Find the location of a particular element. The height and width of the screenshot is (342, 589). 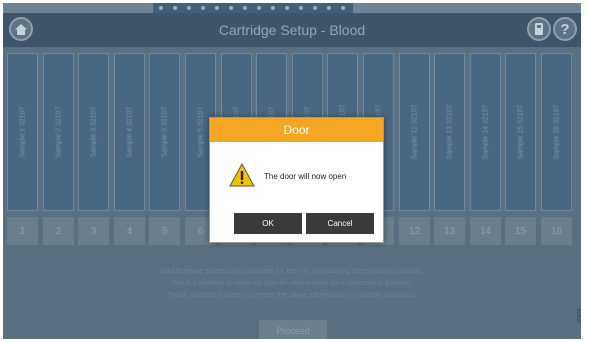

dialog-message: The door will now open is located at coordinates (305, 176).